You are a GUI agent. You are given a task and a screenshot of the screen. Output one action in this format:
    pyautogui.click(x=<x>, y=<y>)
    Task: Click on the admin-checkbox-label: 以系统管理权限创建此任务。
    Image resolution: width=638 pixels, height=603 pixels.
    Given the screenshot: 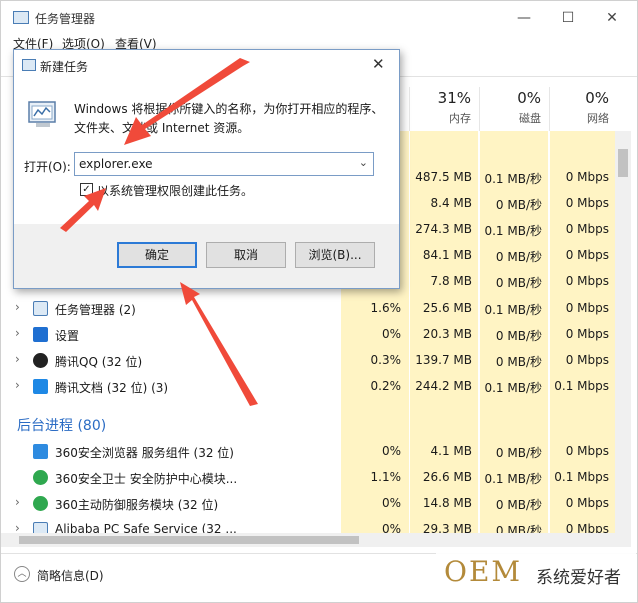 What is the action you would take?
    pyautogui.click(x=175, y=190)
    